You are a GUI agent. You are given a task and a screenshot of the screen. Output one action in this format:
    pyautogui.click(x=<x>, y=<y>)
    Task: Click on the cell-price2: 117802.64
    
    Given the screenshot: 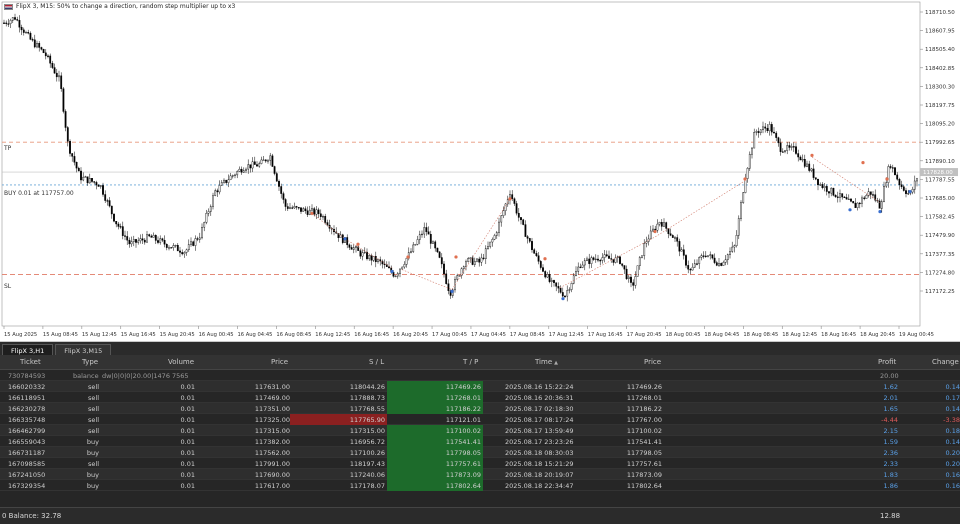 What is the action you would take?
    pyautogui.click(x=644, y=486)
    